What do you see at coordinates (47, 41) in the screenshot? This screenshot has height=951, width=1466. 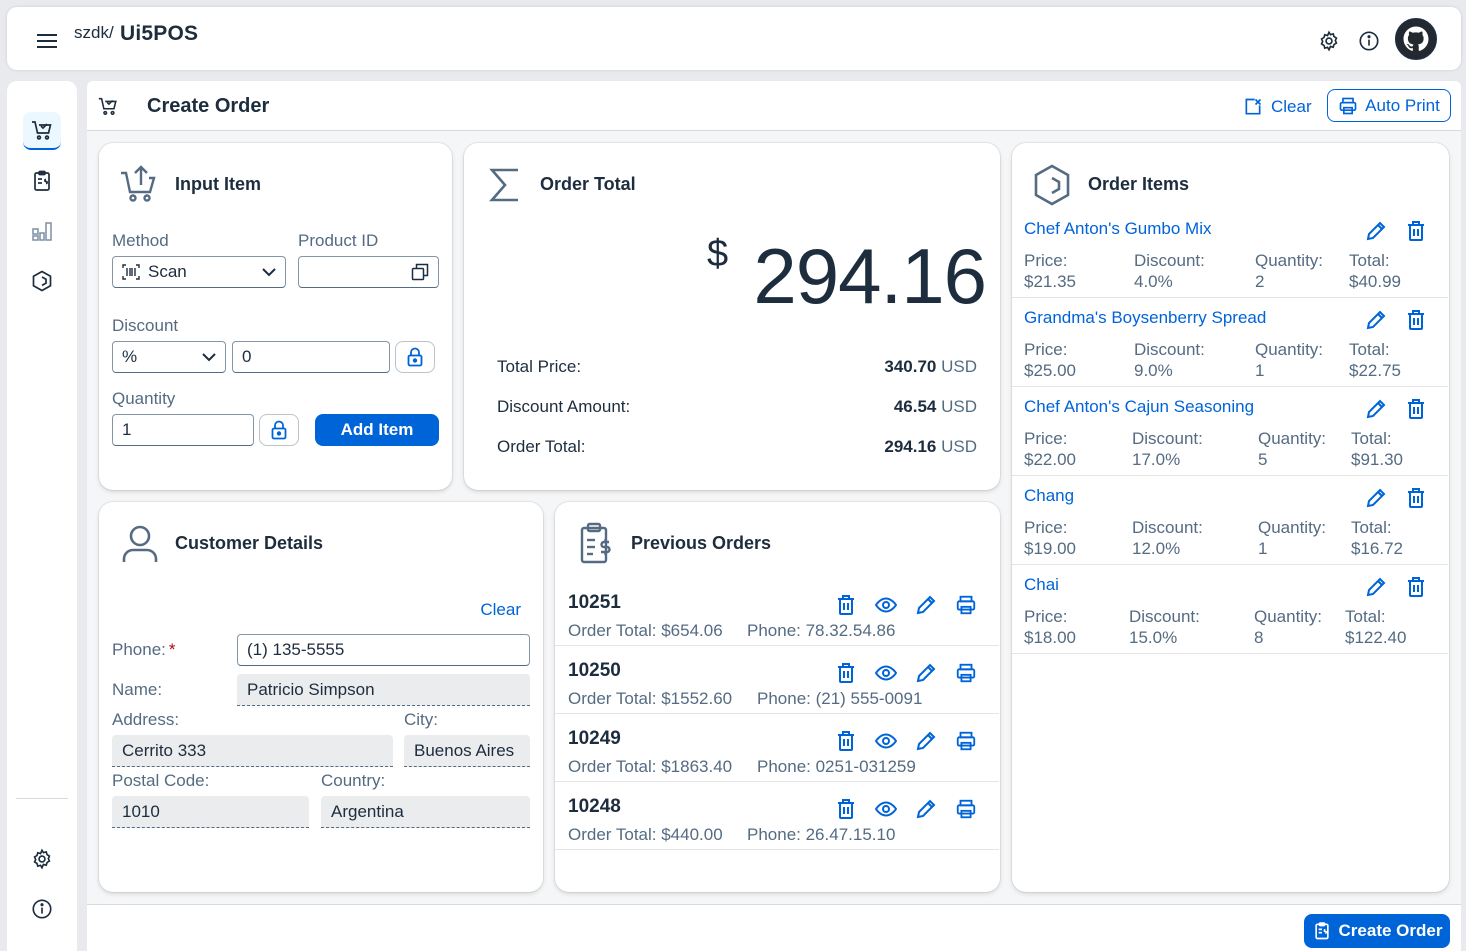 I see `menu-icon` at bounding box center [47, 41].